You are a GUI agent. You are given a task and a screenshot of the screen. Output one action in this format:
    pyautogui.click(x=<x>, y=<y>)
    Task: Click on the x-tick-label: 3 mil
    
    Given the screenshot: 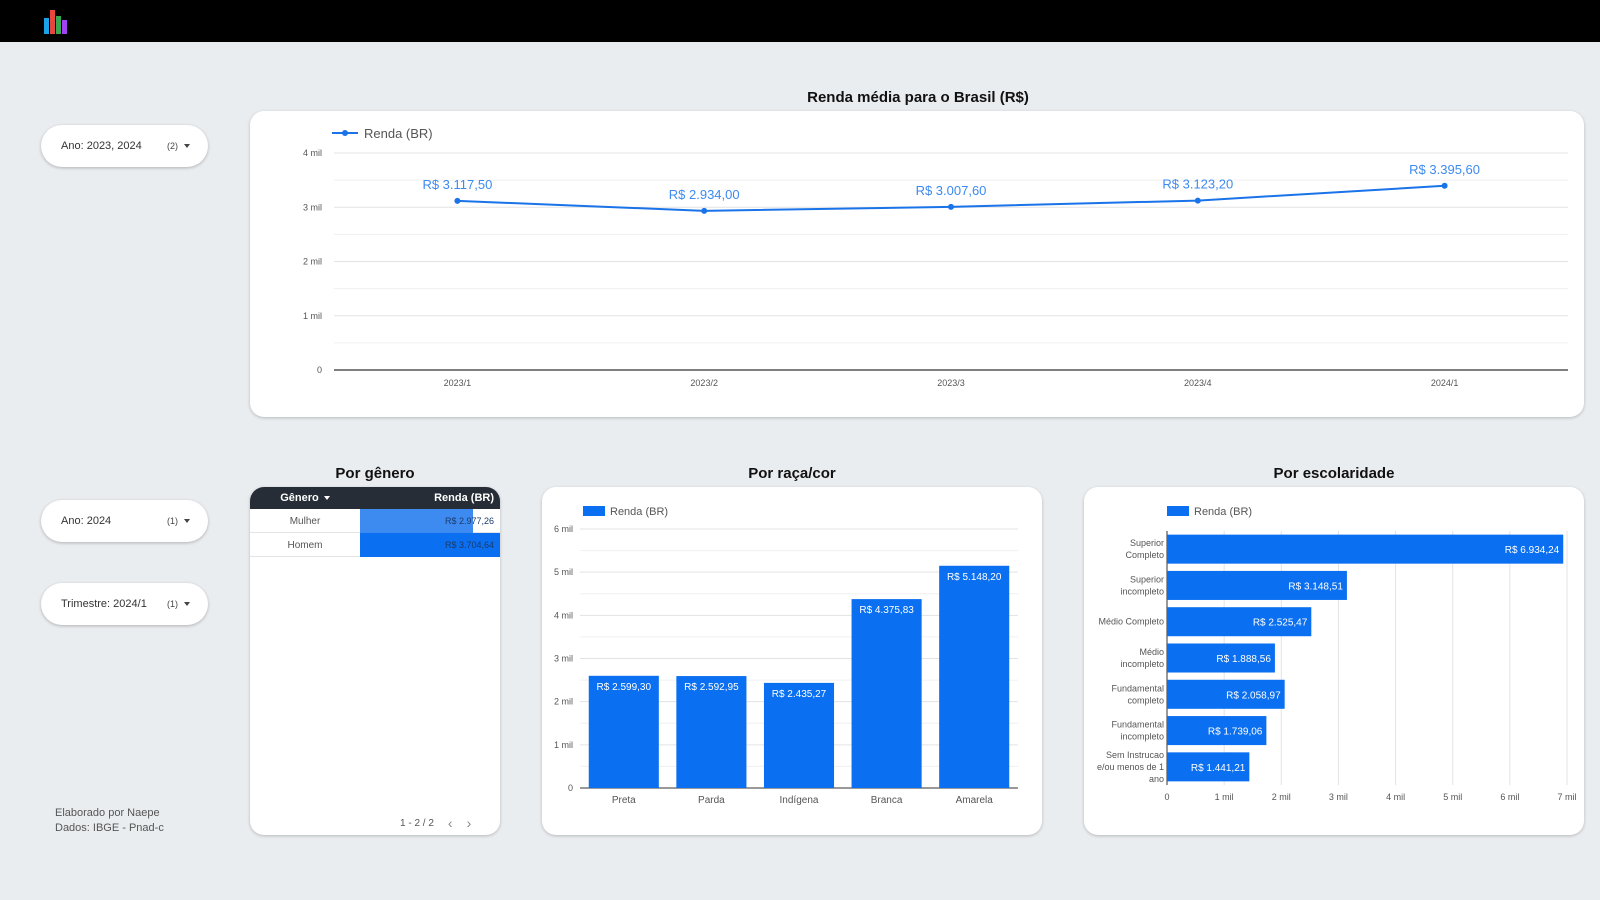 What is the action you would take?
    pyautogui.click(x=1338, y=797)
    